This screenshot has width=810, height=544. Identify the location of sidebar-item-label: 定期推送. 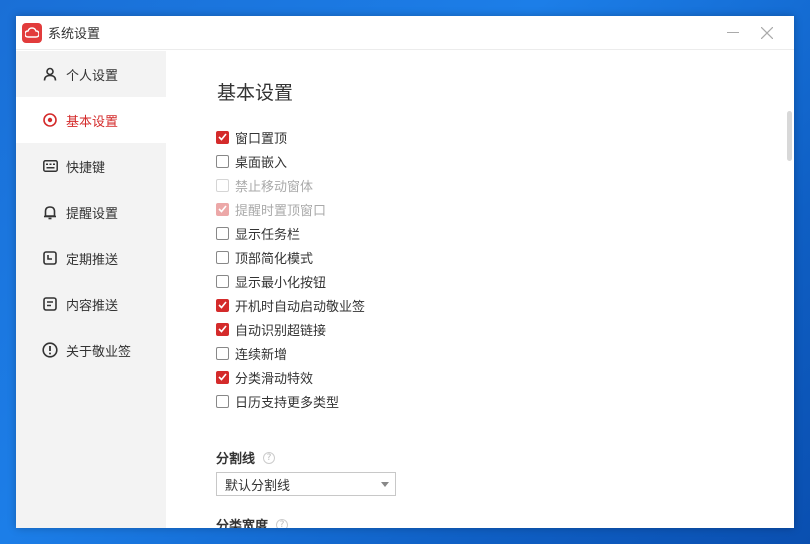
(92, 260).